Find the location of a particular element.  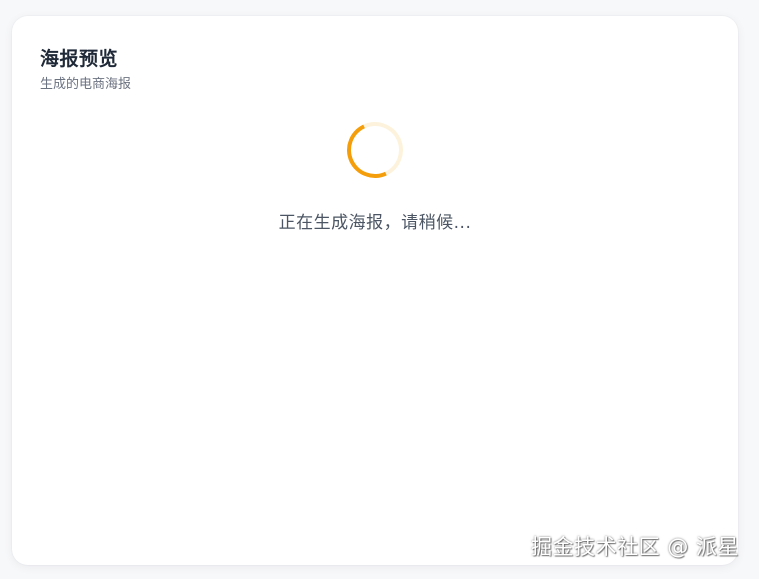

card-subtitle: 生成的电商海报 is located at coordinates (86, 84).